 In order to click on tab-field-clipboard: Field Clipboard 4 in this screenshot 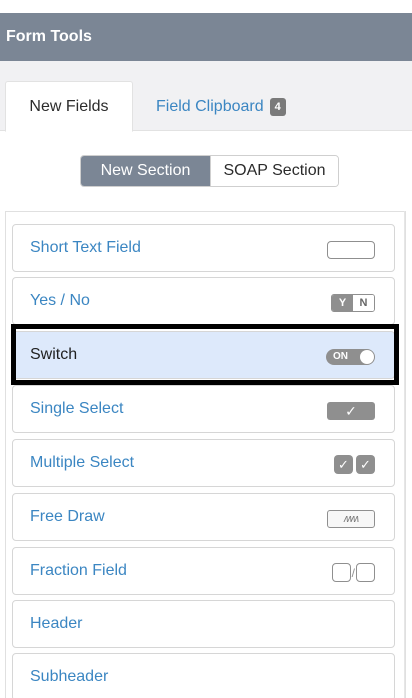, I will do `click(221, 106)`.